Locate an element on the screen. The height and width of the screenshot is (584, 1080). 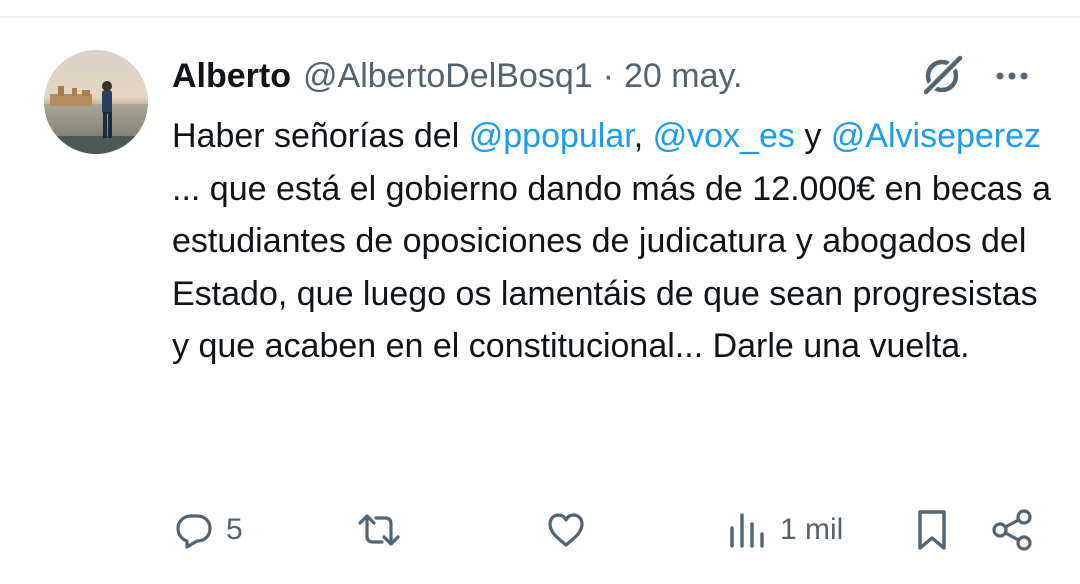
more-button is located at coordinates (1012, 76).